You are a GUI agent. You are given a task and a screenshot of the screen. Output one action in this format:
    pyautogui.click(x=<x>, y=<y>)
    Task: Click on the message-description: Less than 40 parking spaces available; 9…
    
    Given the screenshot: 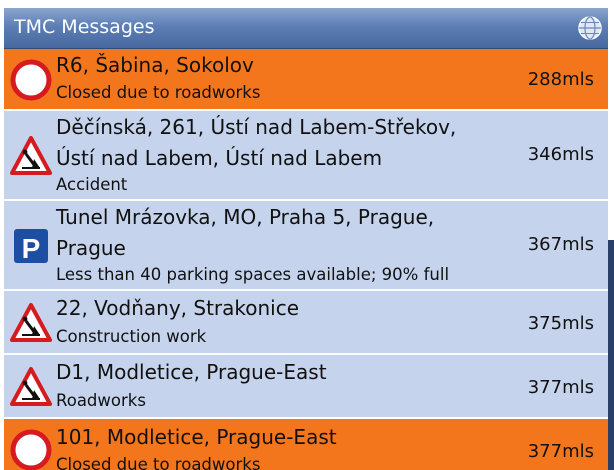 What is the action you would take?
    pyautogui.click(x=253, y=274)
    